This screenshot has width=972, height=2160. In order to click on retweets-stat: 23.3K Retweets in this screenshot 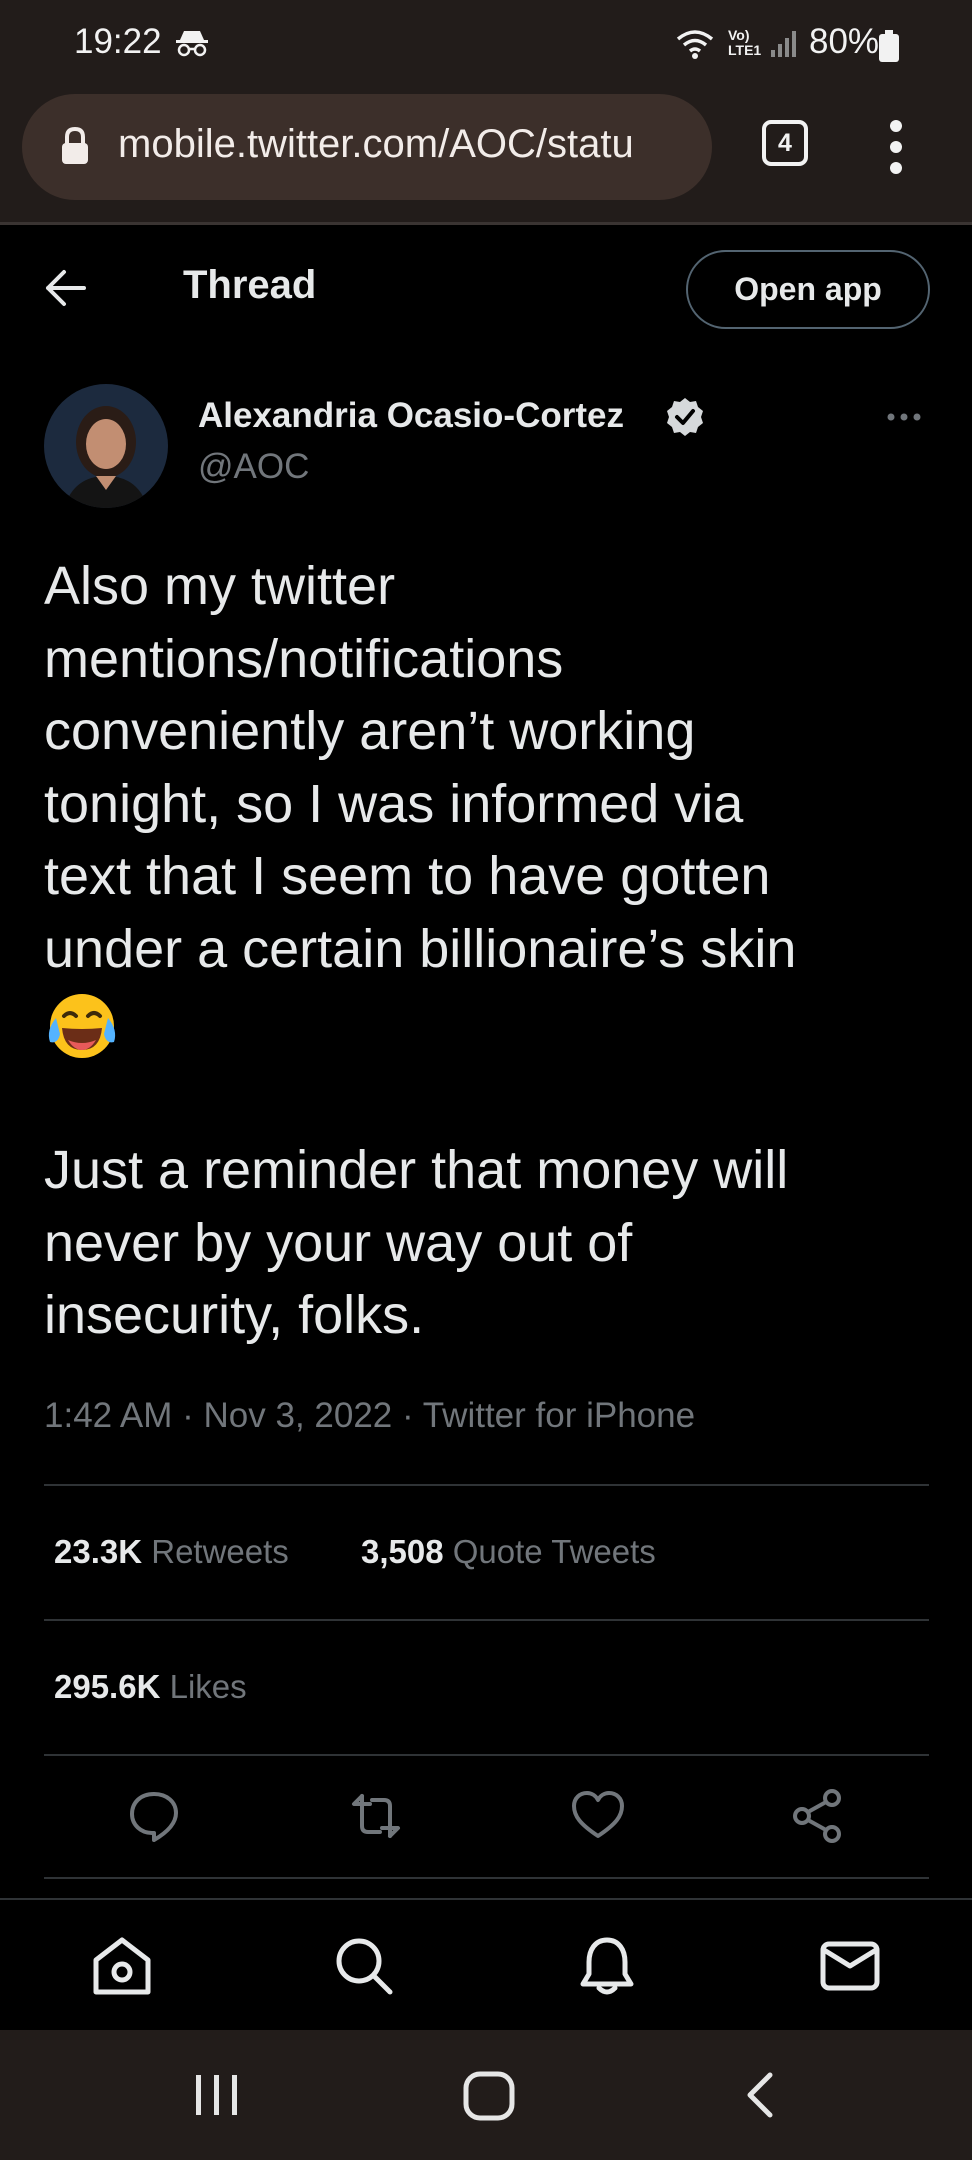, I will do `click(171, 1552)`.